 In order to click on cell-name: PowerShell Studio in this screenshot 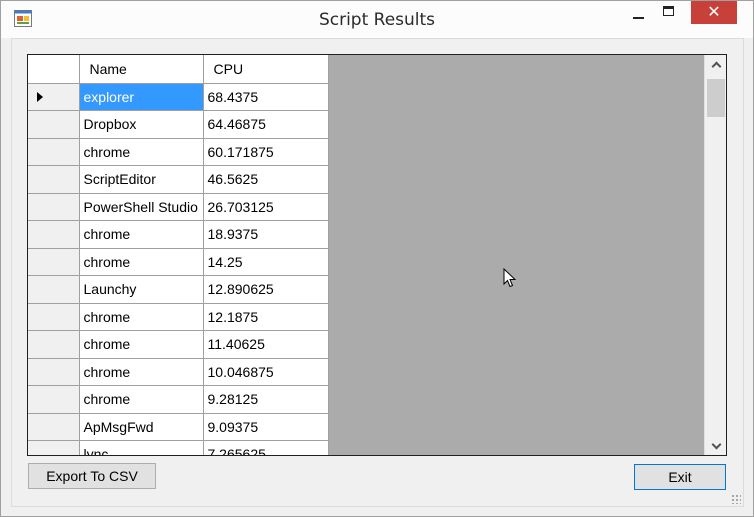, I will do `click(141, 207)`.